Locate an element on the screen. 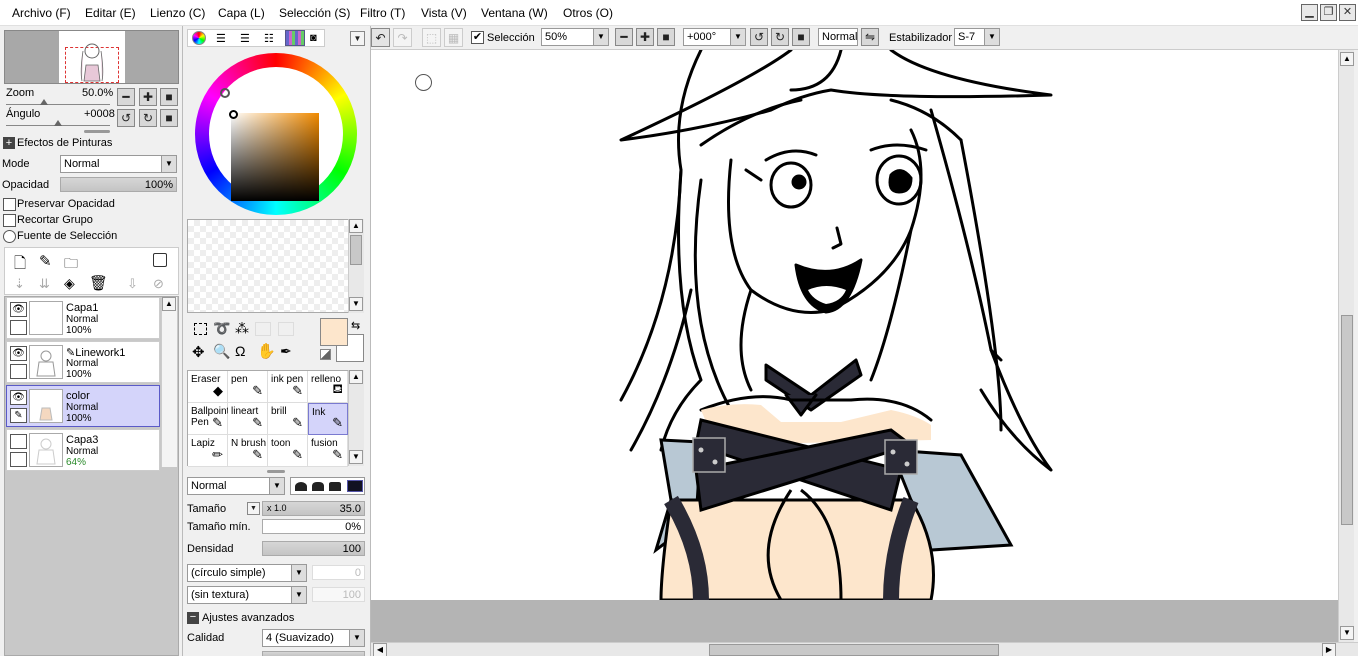 Image resolution: width=1358 pixels, height=656 pixels. menu-archivo: Archivo (F) is located at coordinates (41, 13).